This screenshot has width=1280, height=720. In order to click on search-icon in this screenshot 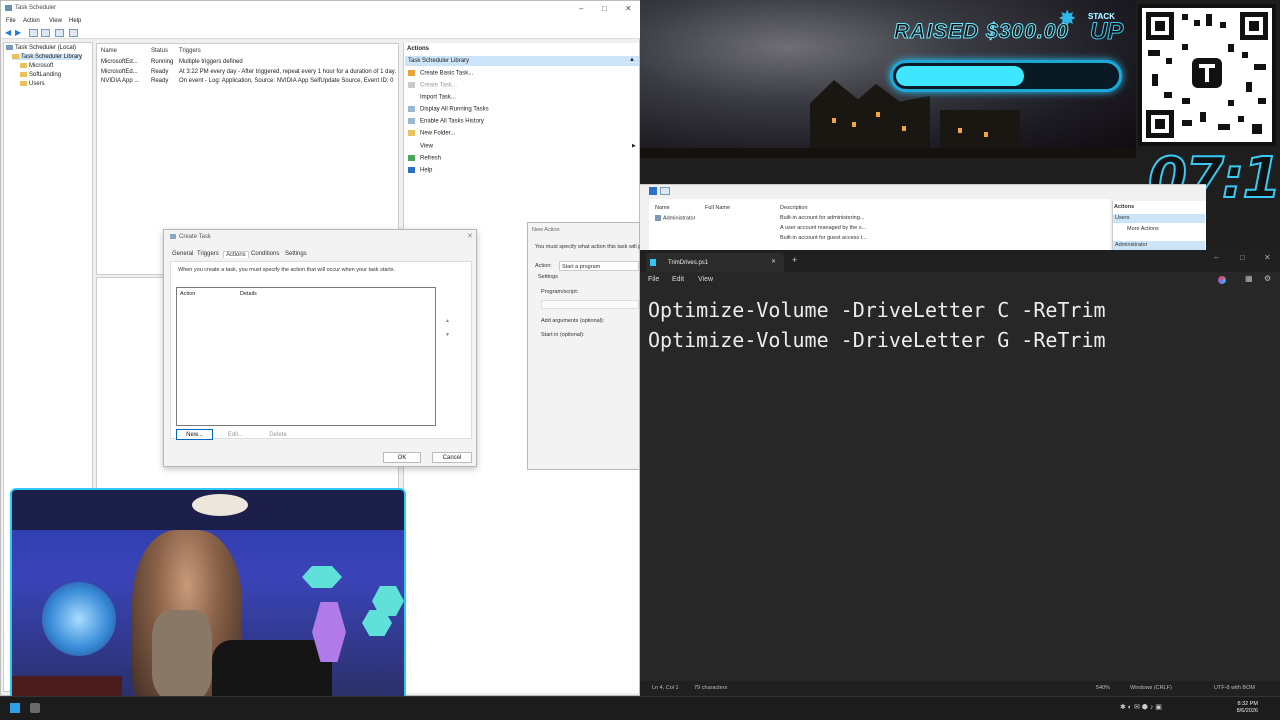, I will do `click(35, 708)`.